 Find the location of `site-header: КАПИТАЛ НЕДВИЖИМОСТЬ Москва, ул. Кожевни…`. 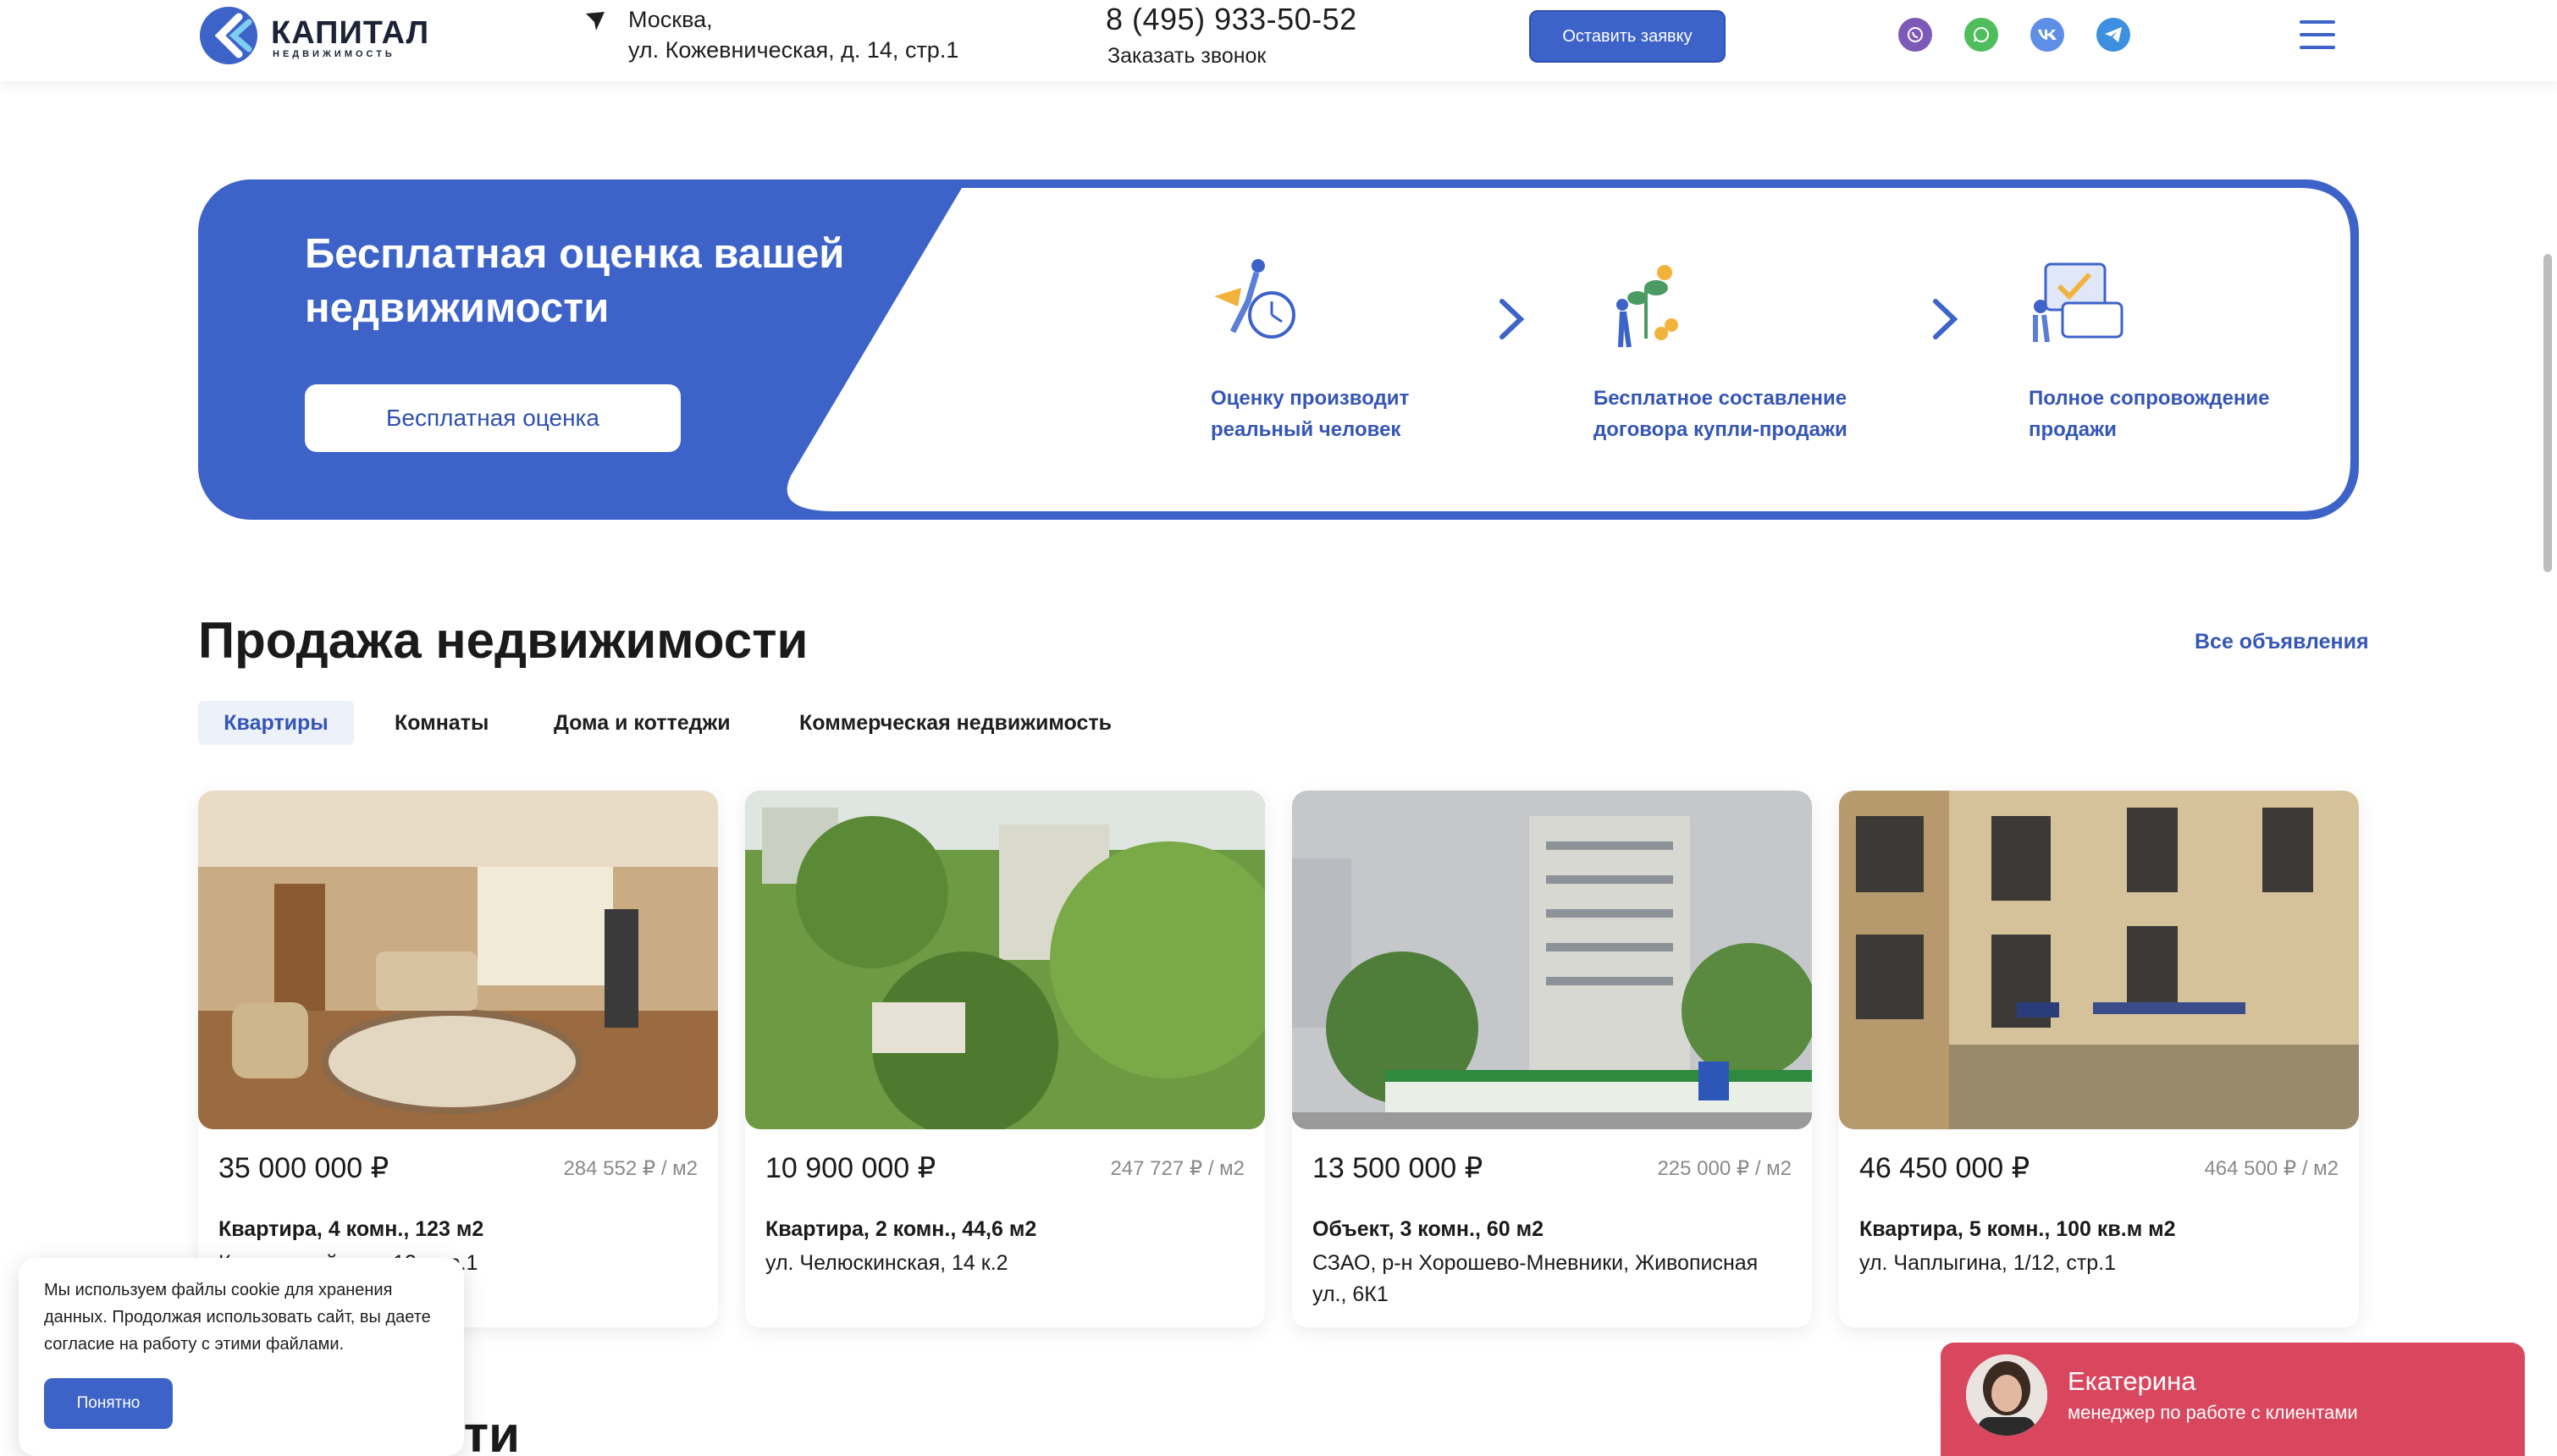

site-header: КАПИТАЛ НЕДВИЖИМОСТЬ Москва, ул. Кожевни… is located at coordinates (1278, 40).